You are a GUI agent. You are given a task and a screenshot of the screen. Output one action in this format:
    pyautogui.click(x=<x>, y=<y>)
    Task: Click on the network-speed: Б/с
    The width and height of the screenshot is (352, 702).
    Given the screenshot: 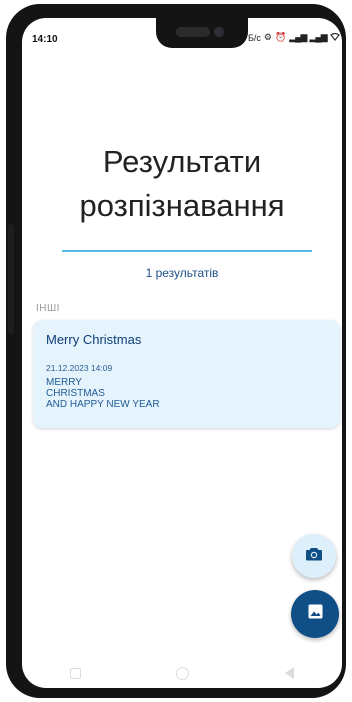 What is the action you would take?
    pyautogui.click(x=254, y=37)
    